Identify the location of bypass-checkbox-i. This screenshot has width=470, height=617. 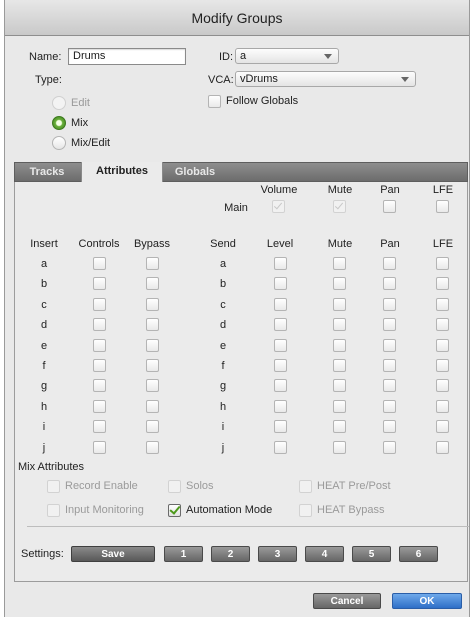
(152, 426).